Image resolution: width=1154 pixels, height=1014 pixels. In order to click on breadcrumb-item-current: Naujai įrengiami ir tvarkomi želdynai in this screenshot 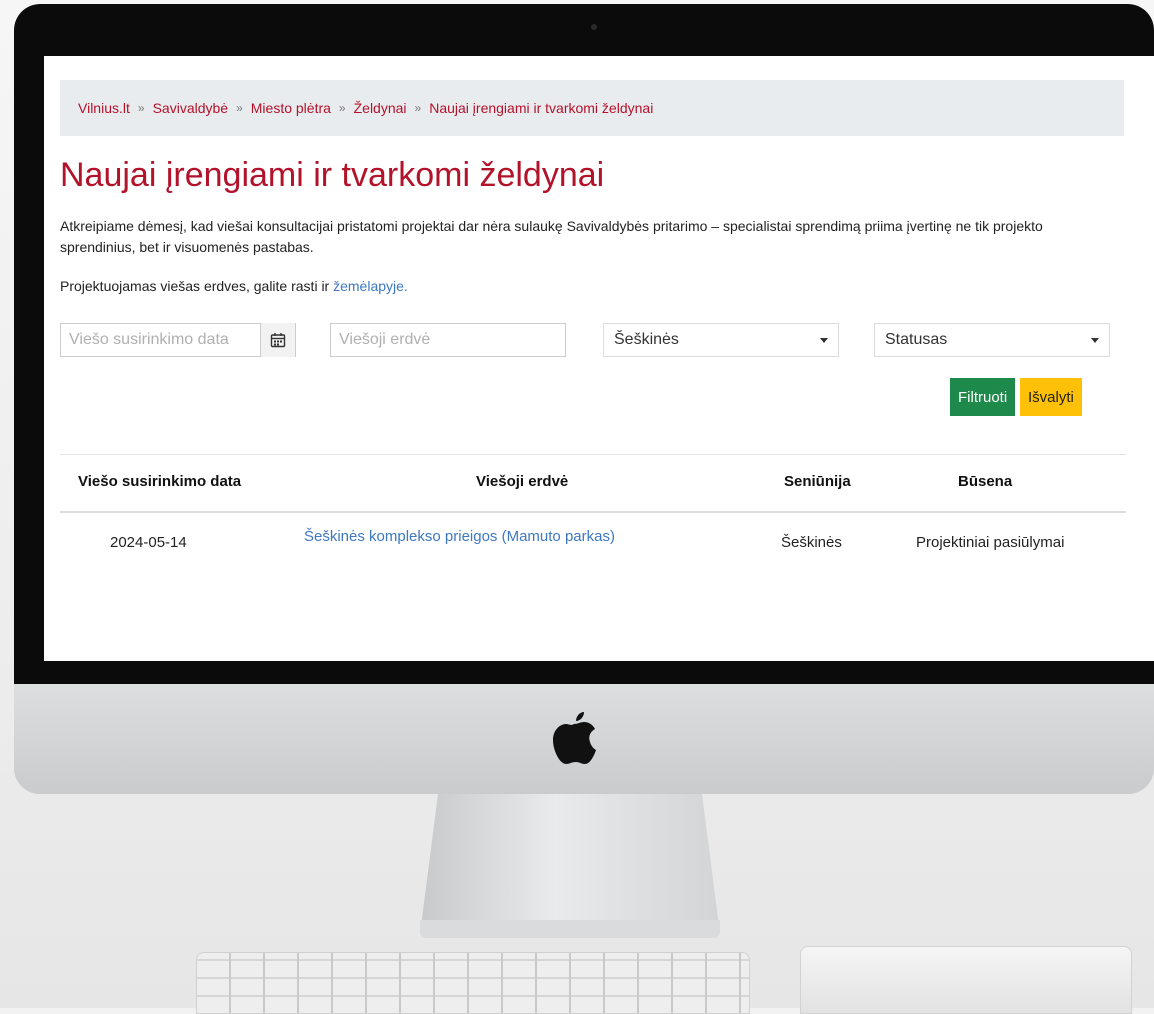, I will do `click(541, 108)`.